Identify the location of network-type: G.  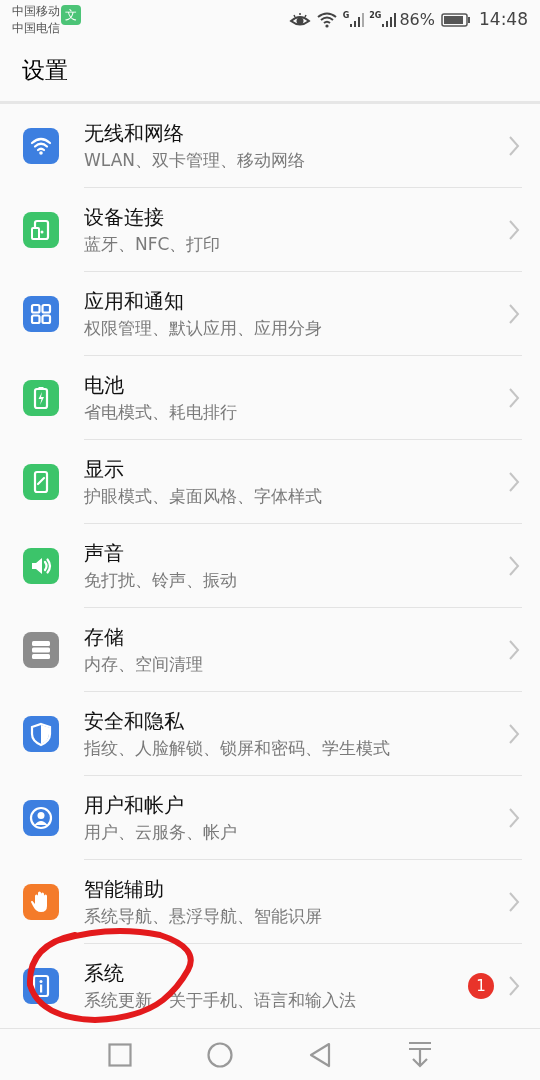
(346, 16).